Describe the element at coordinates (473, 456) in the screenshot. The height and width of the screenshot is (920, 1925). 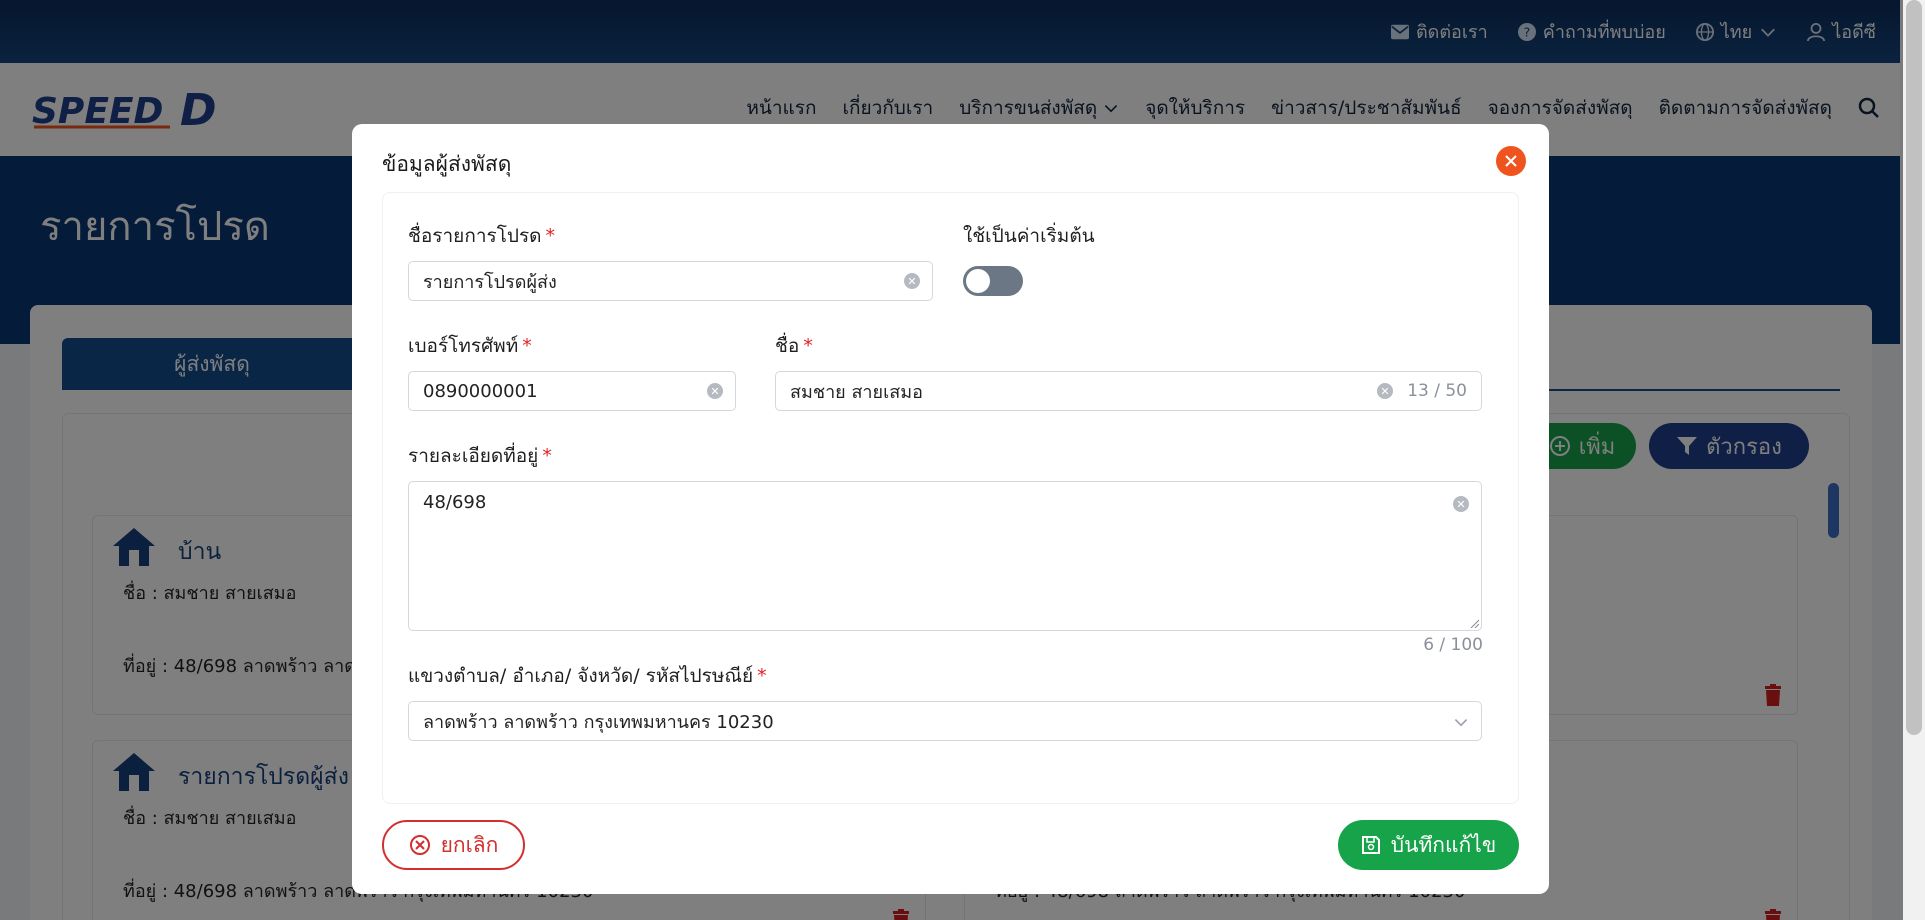
I see `address-label-text: รายละเอียดที่อยู่` at that location.